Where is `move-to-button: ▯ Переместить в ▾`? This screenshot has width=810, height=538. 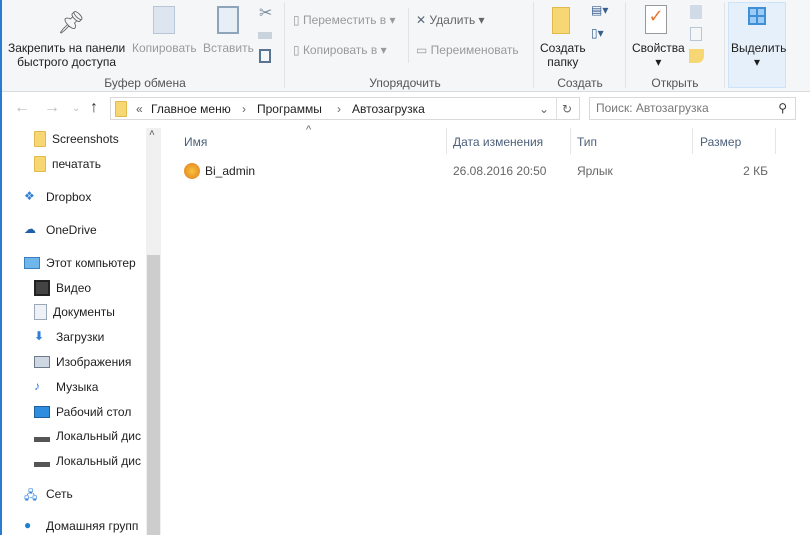
move-to-button: ▯ Переместить в ▾ is located at coordinates (344, 20).